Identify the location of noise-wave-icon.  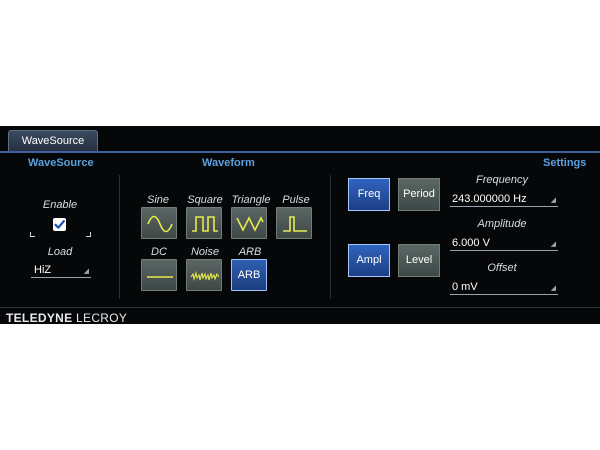
(205, 276).